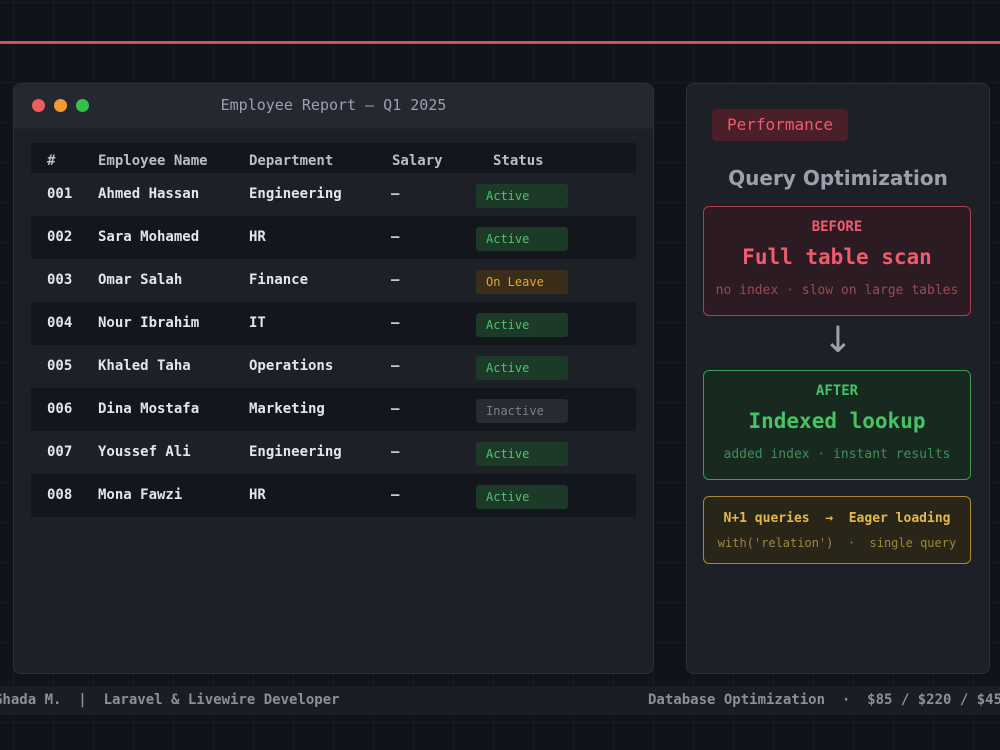 The image size is (1000, 750). Describe the element at coordinates (291, 161) in the screenshot. I see `column-header-department: Department` at that location.